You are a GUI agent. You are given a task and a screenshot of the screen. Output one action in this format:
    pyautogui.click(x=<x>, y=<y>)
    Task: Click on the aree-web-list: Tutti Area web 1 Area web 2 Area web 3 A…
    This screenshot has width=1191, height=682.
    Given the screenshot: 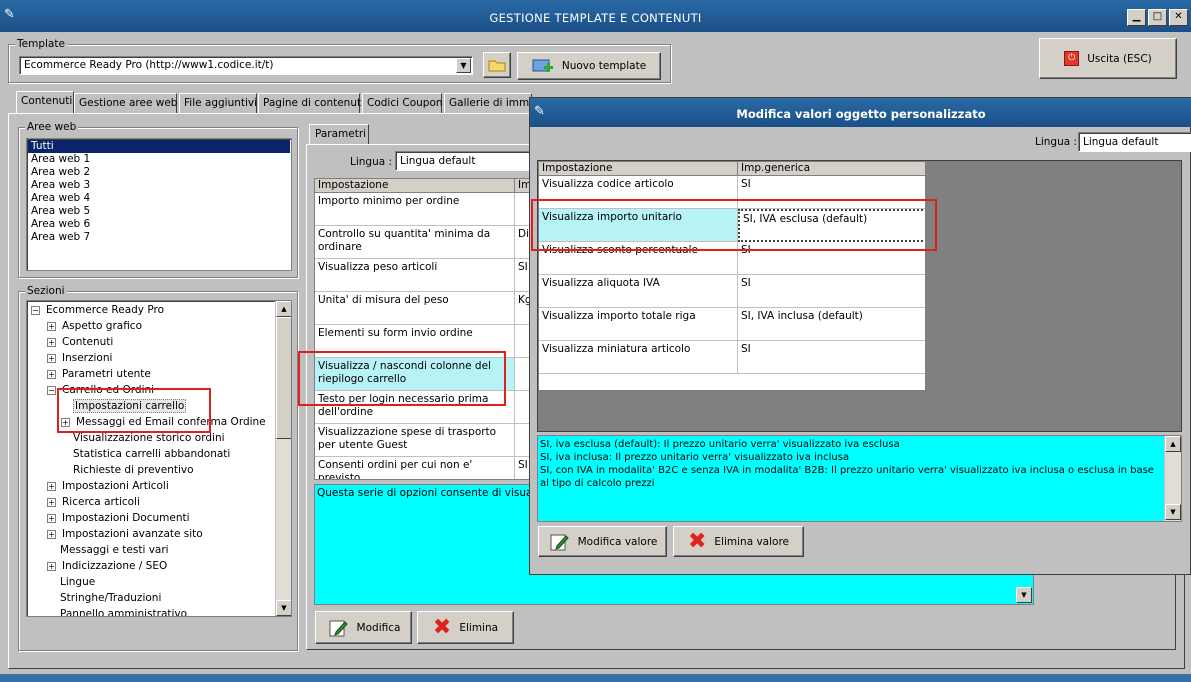 What is the action you would take?
    pyautogui.click(x=159, y=204)
    